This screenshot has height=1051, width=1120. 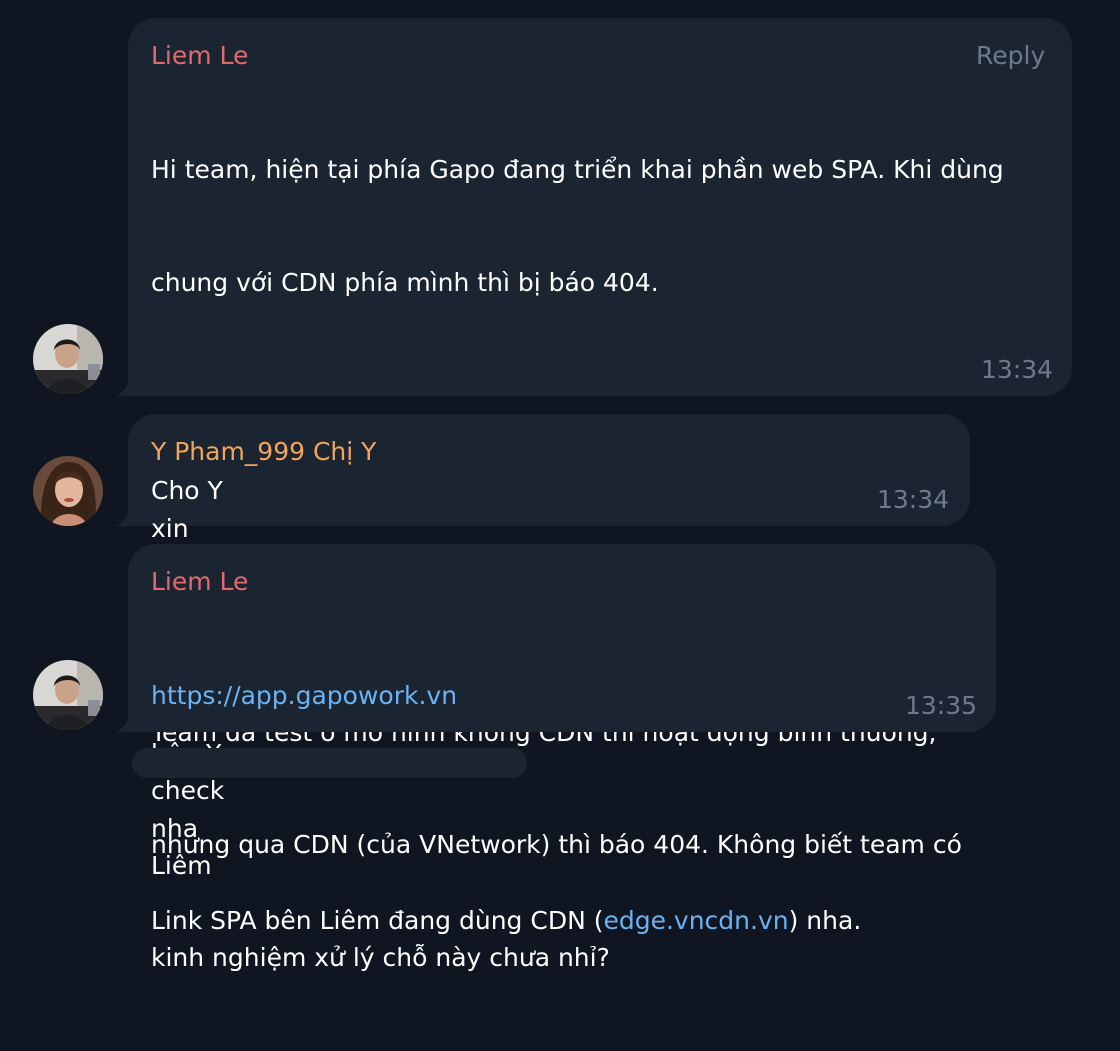 What do you see at coordinates (941, 705) in the screenshot?
I see `message-time: 13:35` at bounding box center [941, 705].